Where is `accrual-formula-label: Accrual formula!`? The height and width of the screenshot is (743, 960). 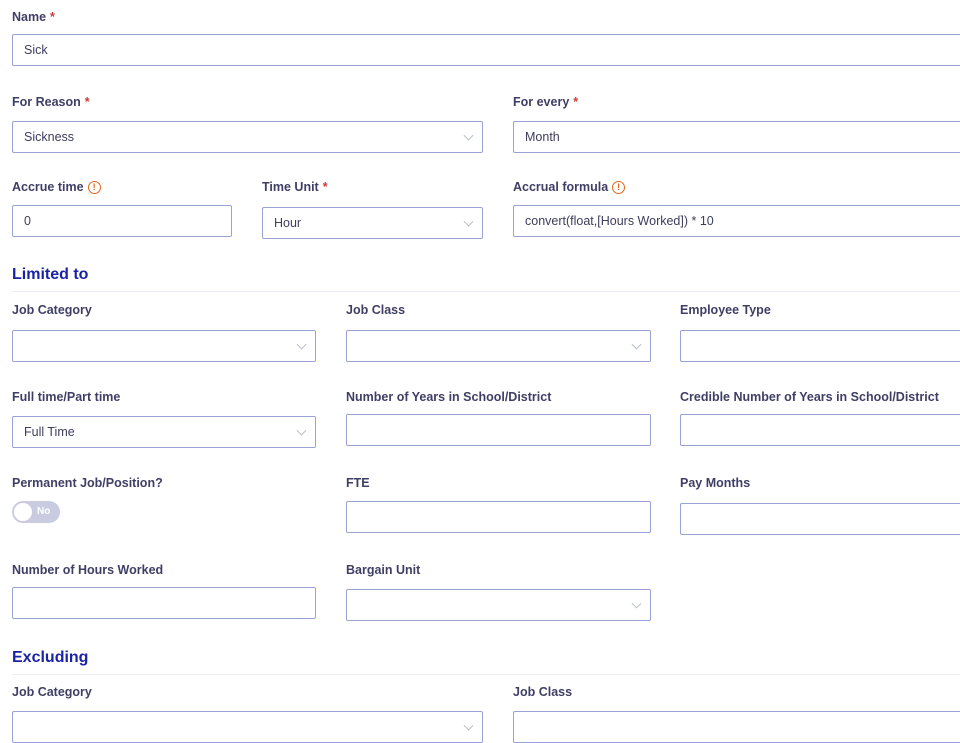
accrual-formula-label: Accrual formula! is located at coordinates (569, 187).